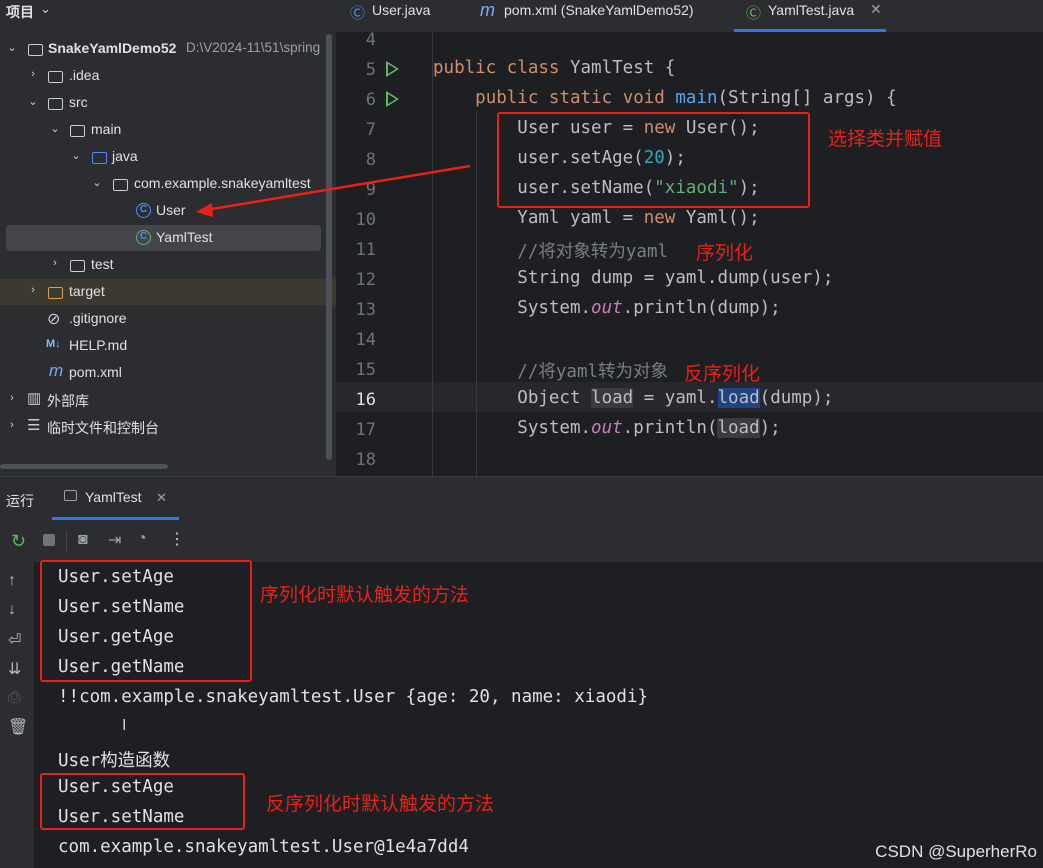 The height and width of the screenshot is (868, 1043). I want to click on tree-item-scratches: › ☰ 临时文件和控制台, so click(168, 427).